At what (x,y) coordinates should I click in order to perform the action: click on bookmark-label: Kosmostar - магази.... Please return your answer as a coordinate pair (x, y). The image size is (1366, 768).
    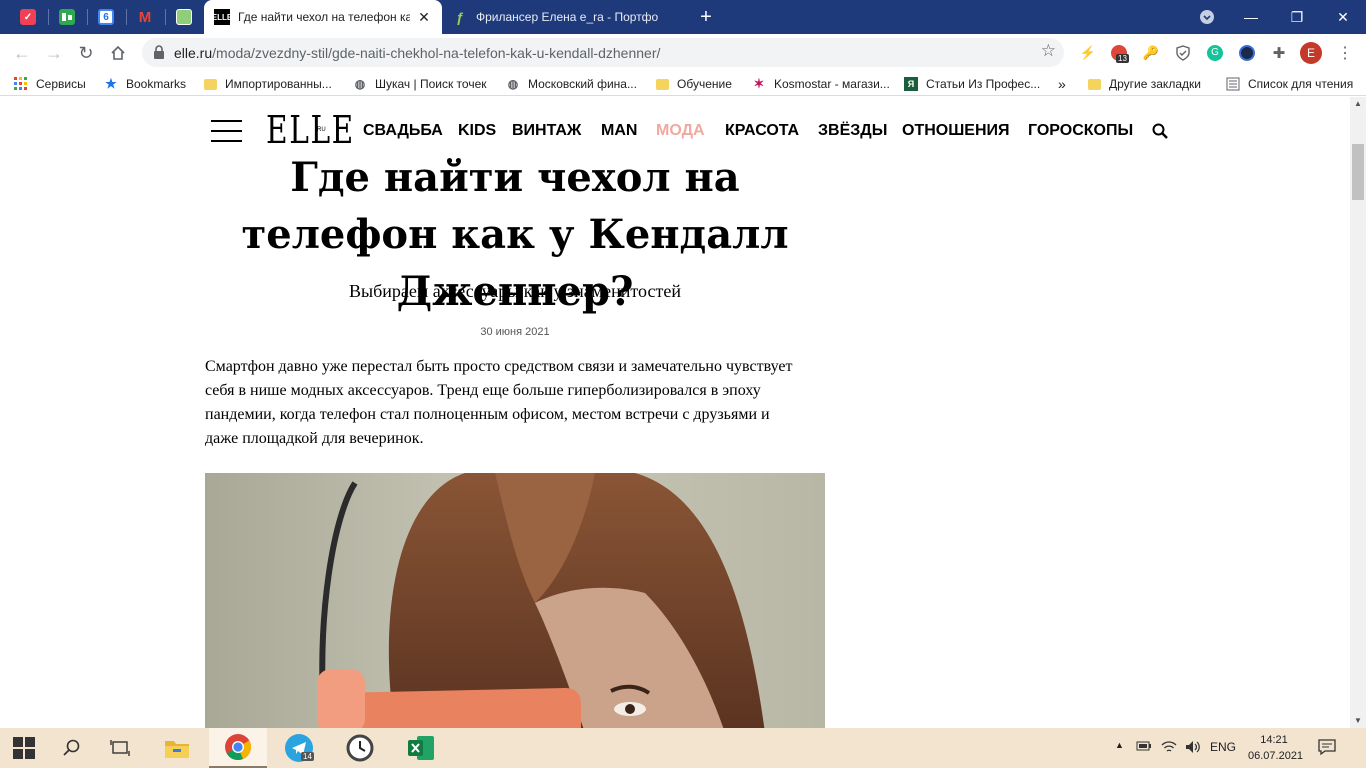
    Looking at the image, I should click on (832, 84).